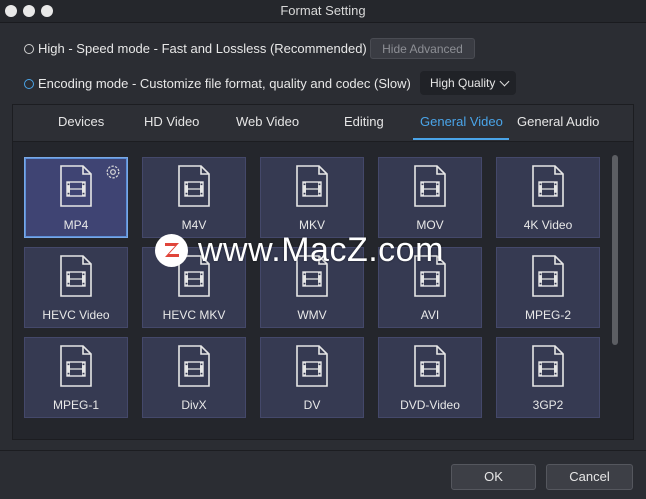 This screenshot has height=499, width=646. Describe the element at coordinates (461, 139) in the screenshot. I see `active-tab-indicator` at that location.